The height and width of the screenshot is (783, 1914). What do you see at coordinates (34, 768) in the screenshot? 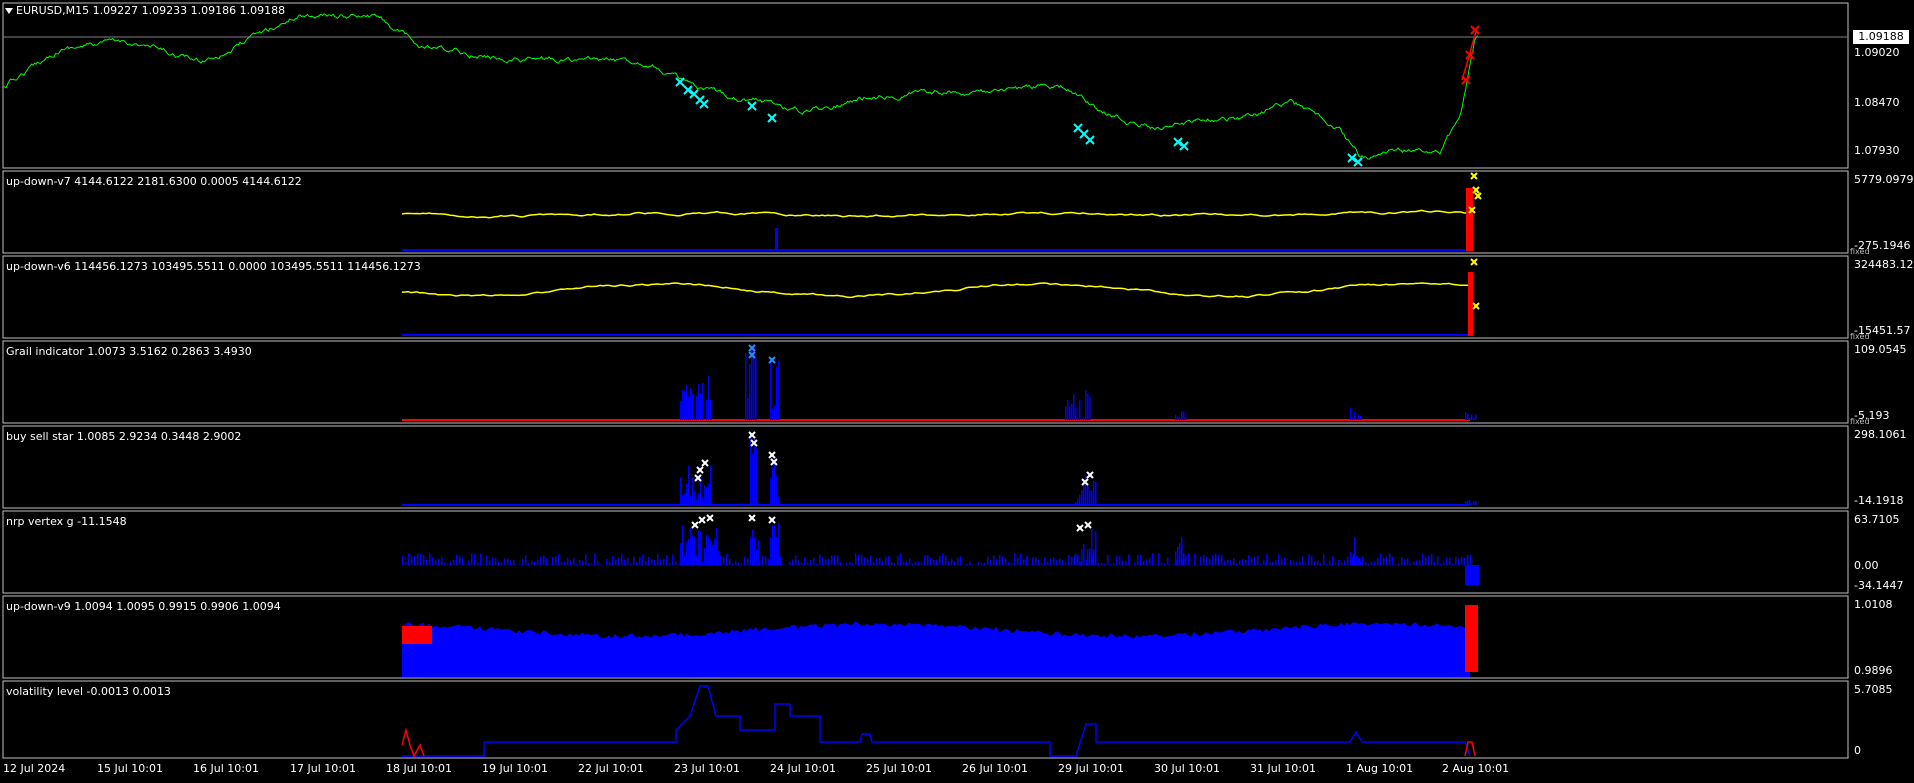
I see `date-label: 12 Jul 2024` at bounding box center [34, 768].